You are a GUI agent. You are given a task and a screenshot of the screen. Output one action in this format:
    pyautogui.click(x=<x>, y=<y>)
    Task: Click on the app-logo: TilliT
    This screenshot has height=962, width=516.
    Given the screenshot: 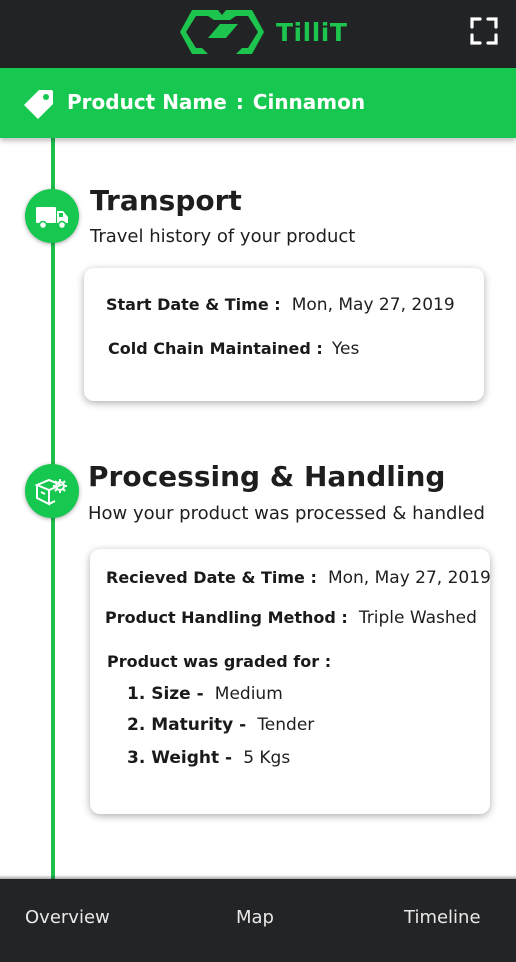 What is the action you would take?
    pyautogui.click(x=262, y=32)
    